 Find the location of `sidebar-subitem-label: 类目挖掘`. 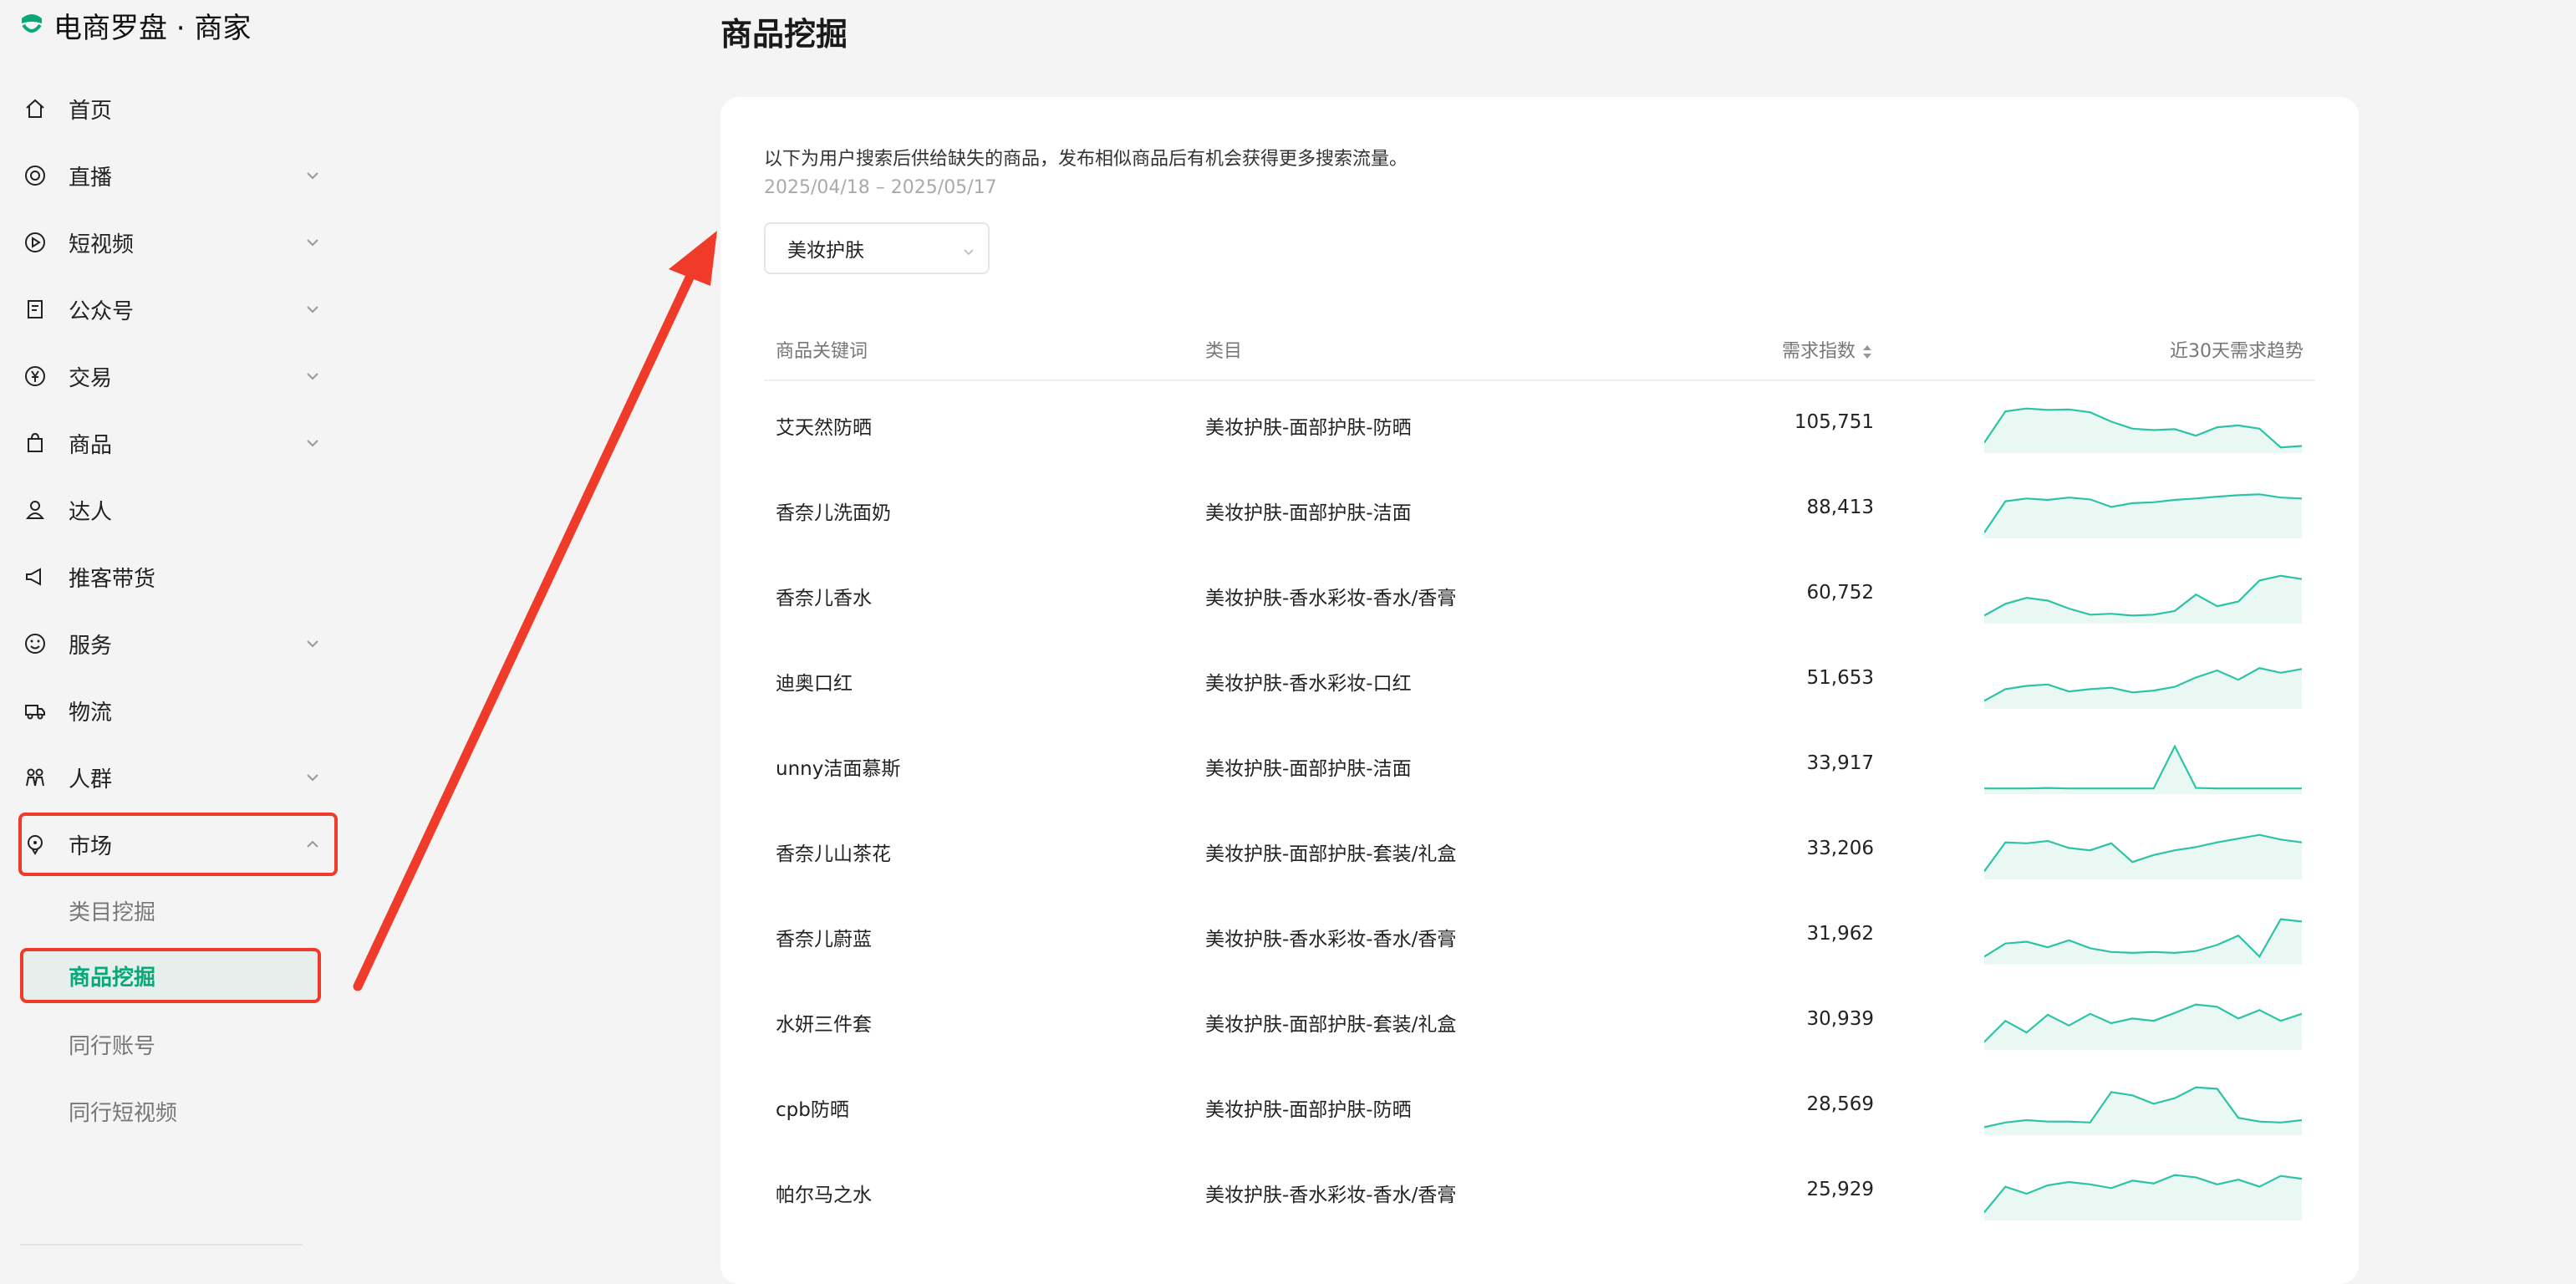

sidebar-subitem-label: 类目挖掘 is located at coordinates (112, 912).